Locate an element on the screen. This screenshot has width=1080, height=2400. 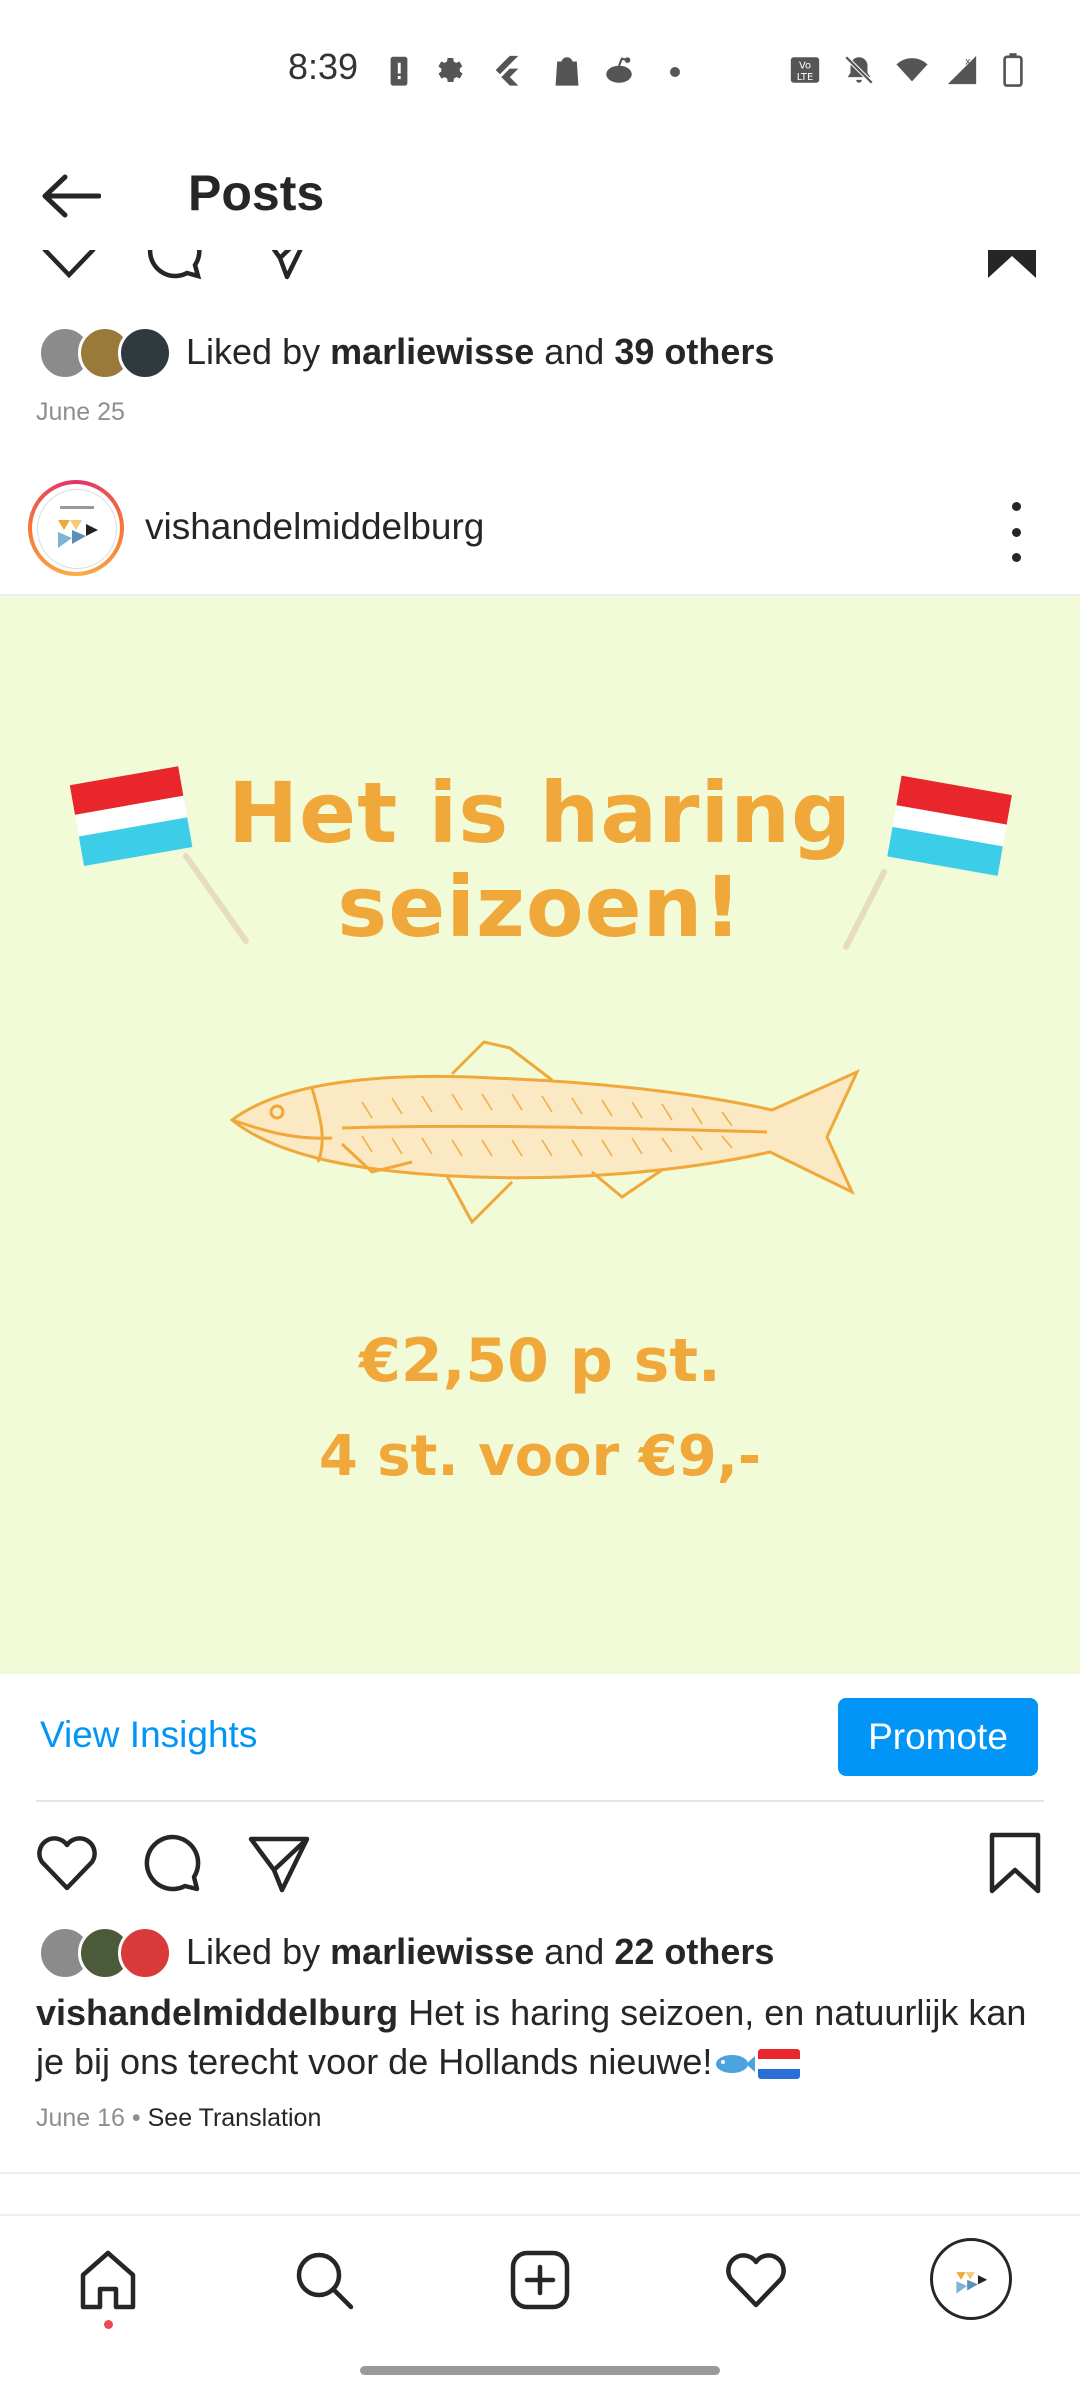
create-icon is located at coordinates (540, 2280).